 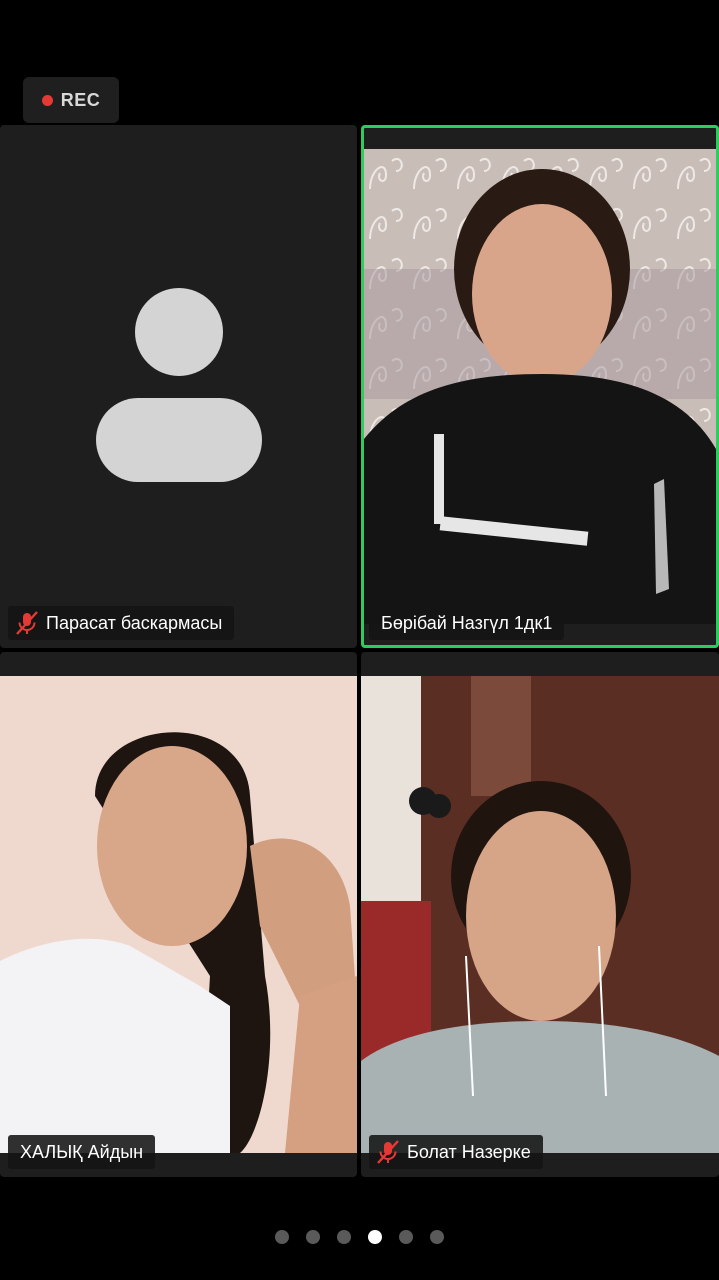 I want to click on page-indicator, so click(x=359, y=1237).